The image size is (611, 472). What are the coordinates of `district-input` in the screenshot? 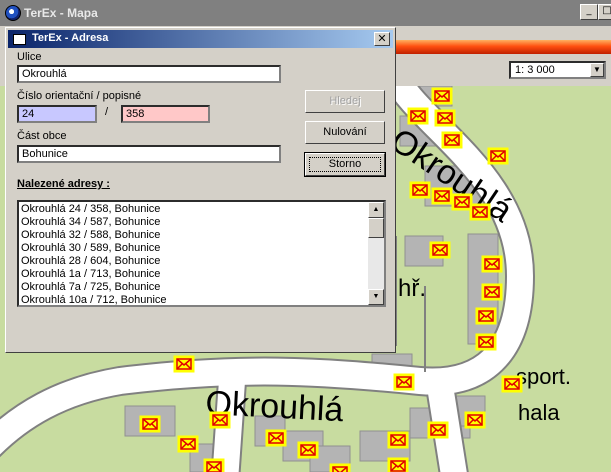 It's located at (149, 154).